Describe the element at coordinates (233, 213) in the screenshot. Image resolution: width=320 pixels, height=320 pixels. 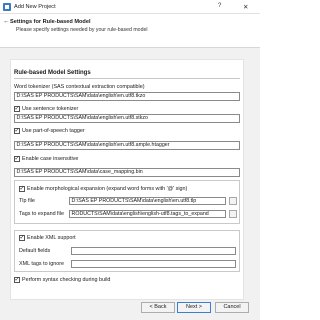
I see `tags-browse-button` at that location.